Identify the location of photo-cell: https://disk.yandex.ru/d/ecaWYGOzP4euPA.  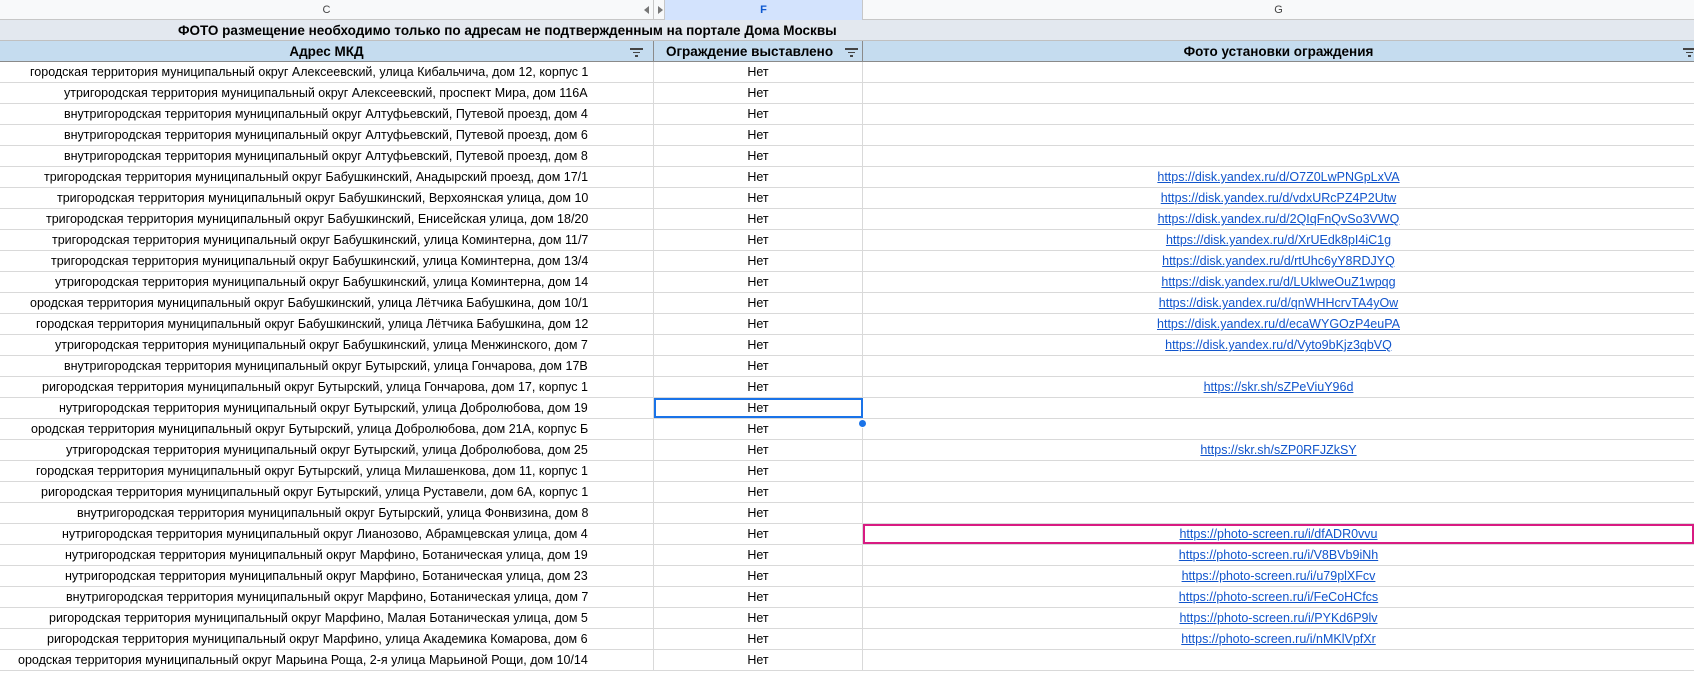
(1278, 324).